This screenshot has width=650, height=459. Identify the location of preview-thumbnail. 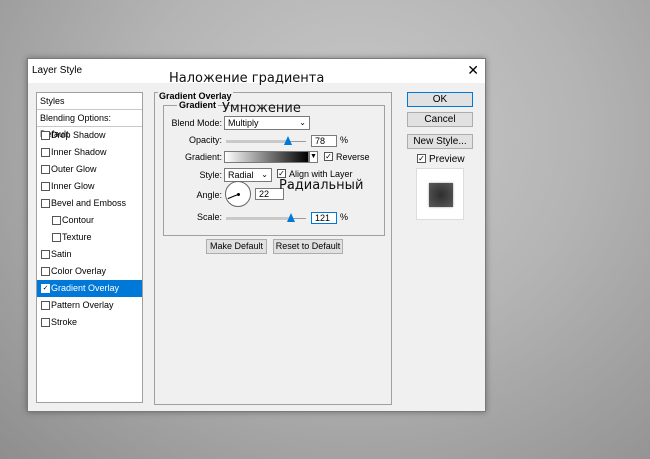
(440, 194).